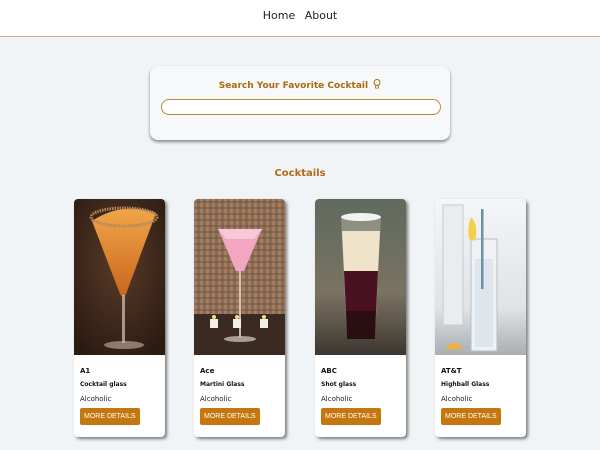 This screenshot has height=450, width=600. I want to click on search-title: Search Your Favorite Cocktail, so click(300, 85).